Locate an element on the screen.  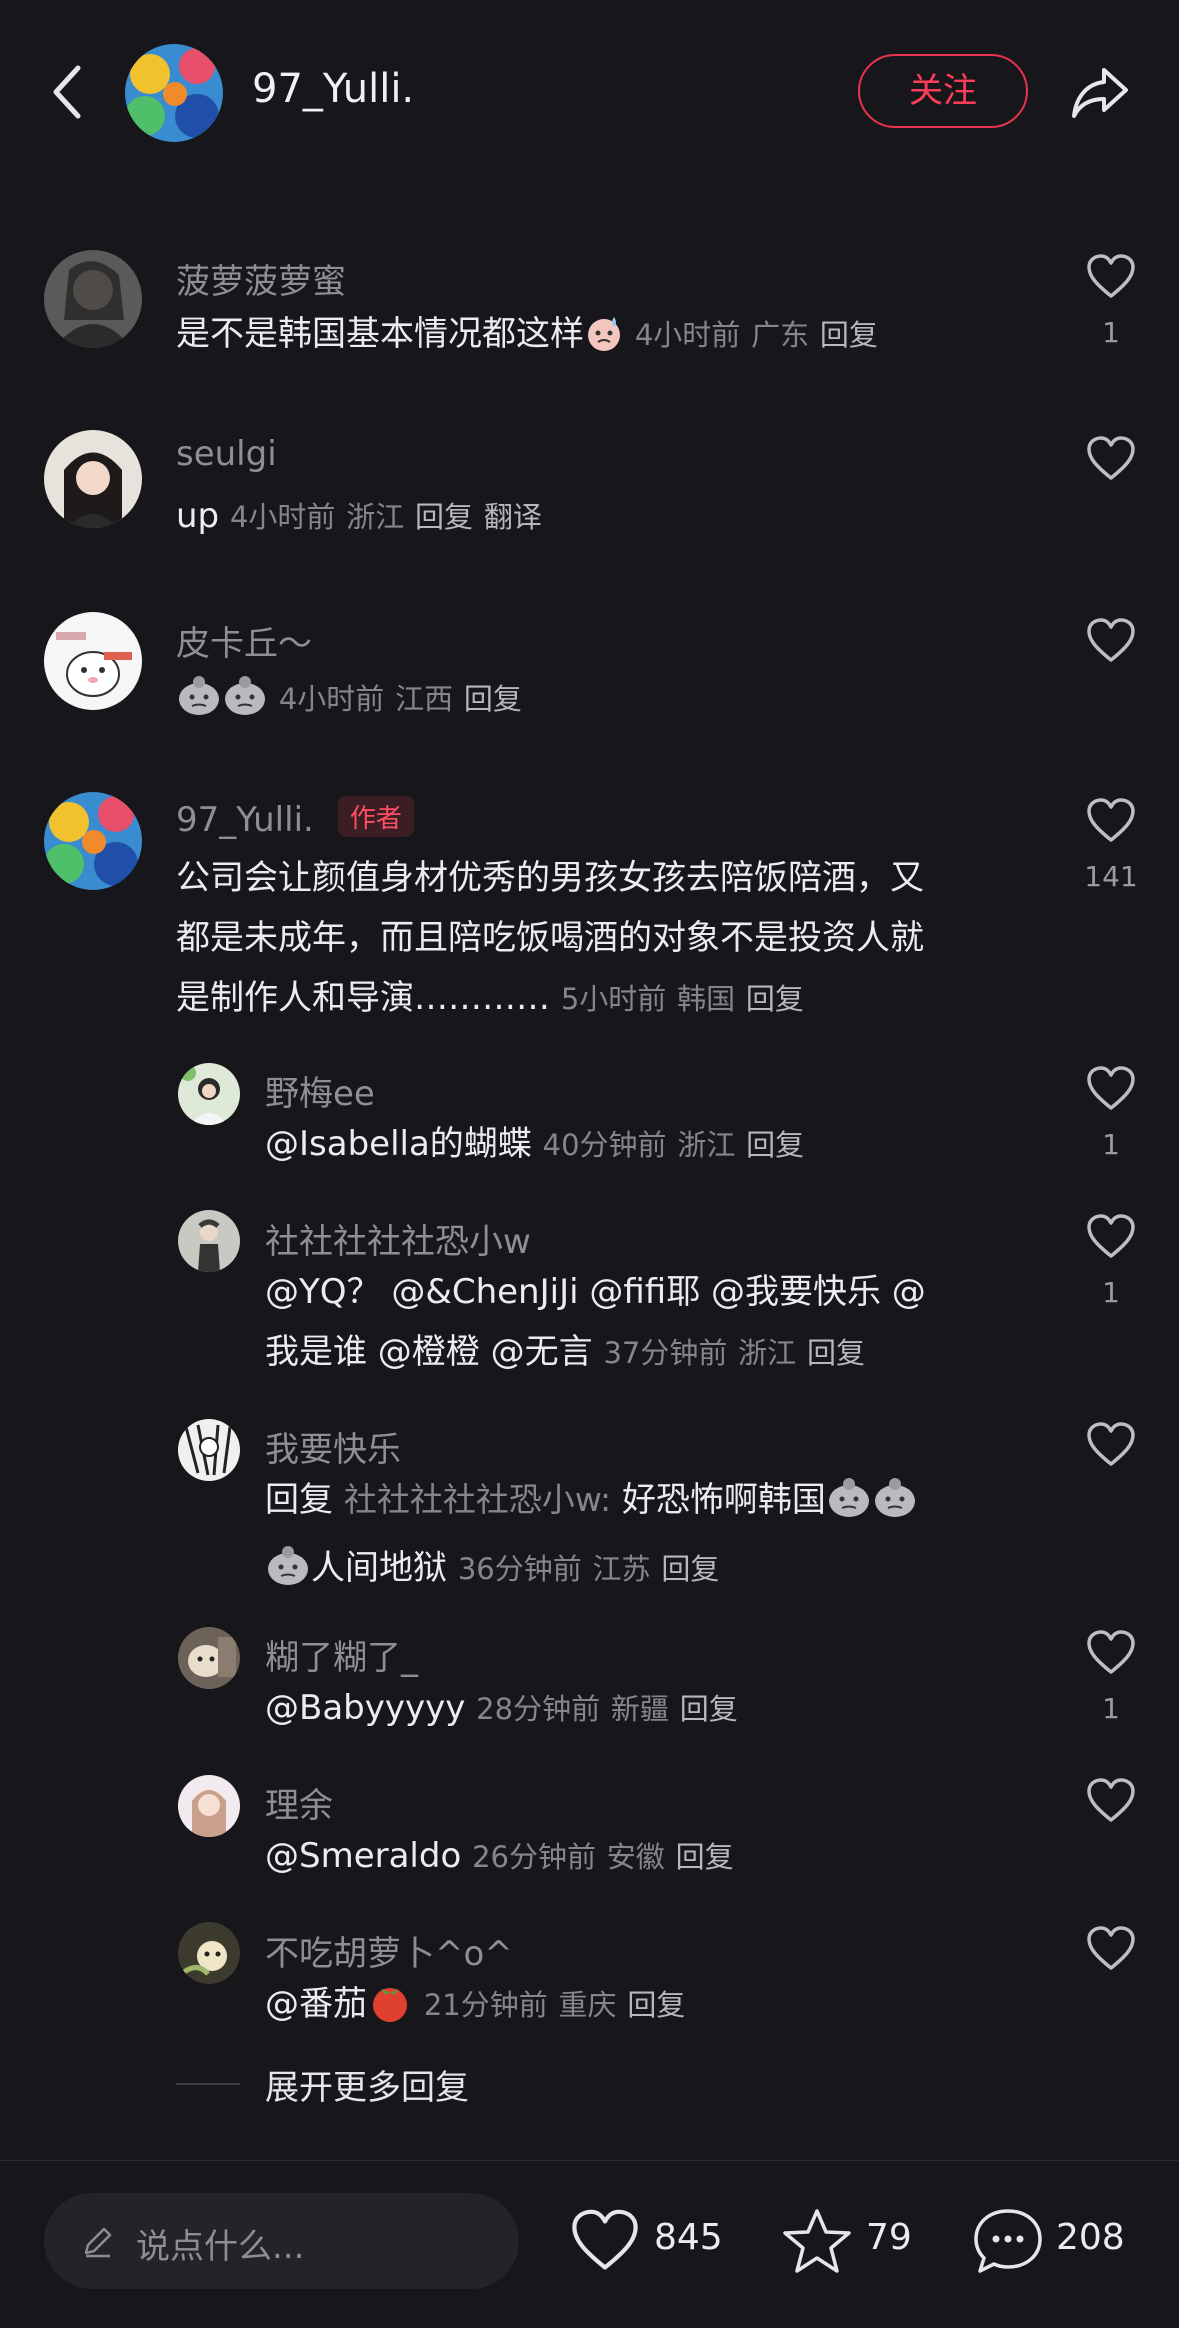
share-arrow-icon is located at coordinates (1100, 93).